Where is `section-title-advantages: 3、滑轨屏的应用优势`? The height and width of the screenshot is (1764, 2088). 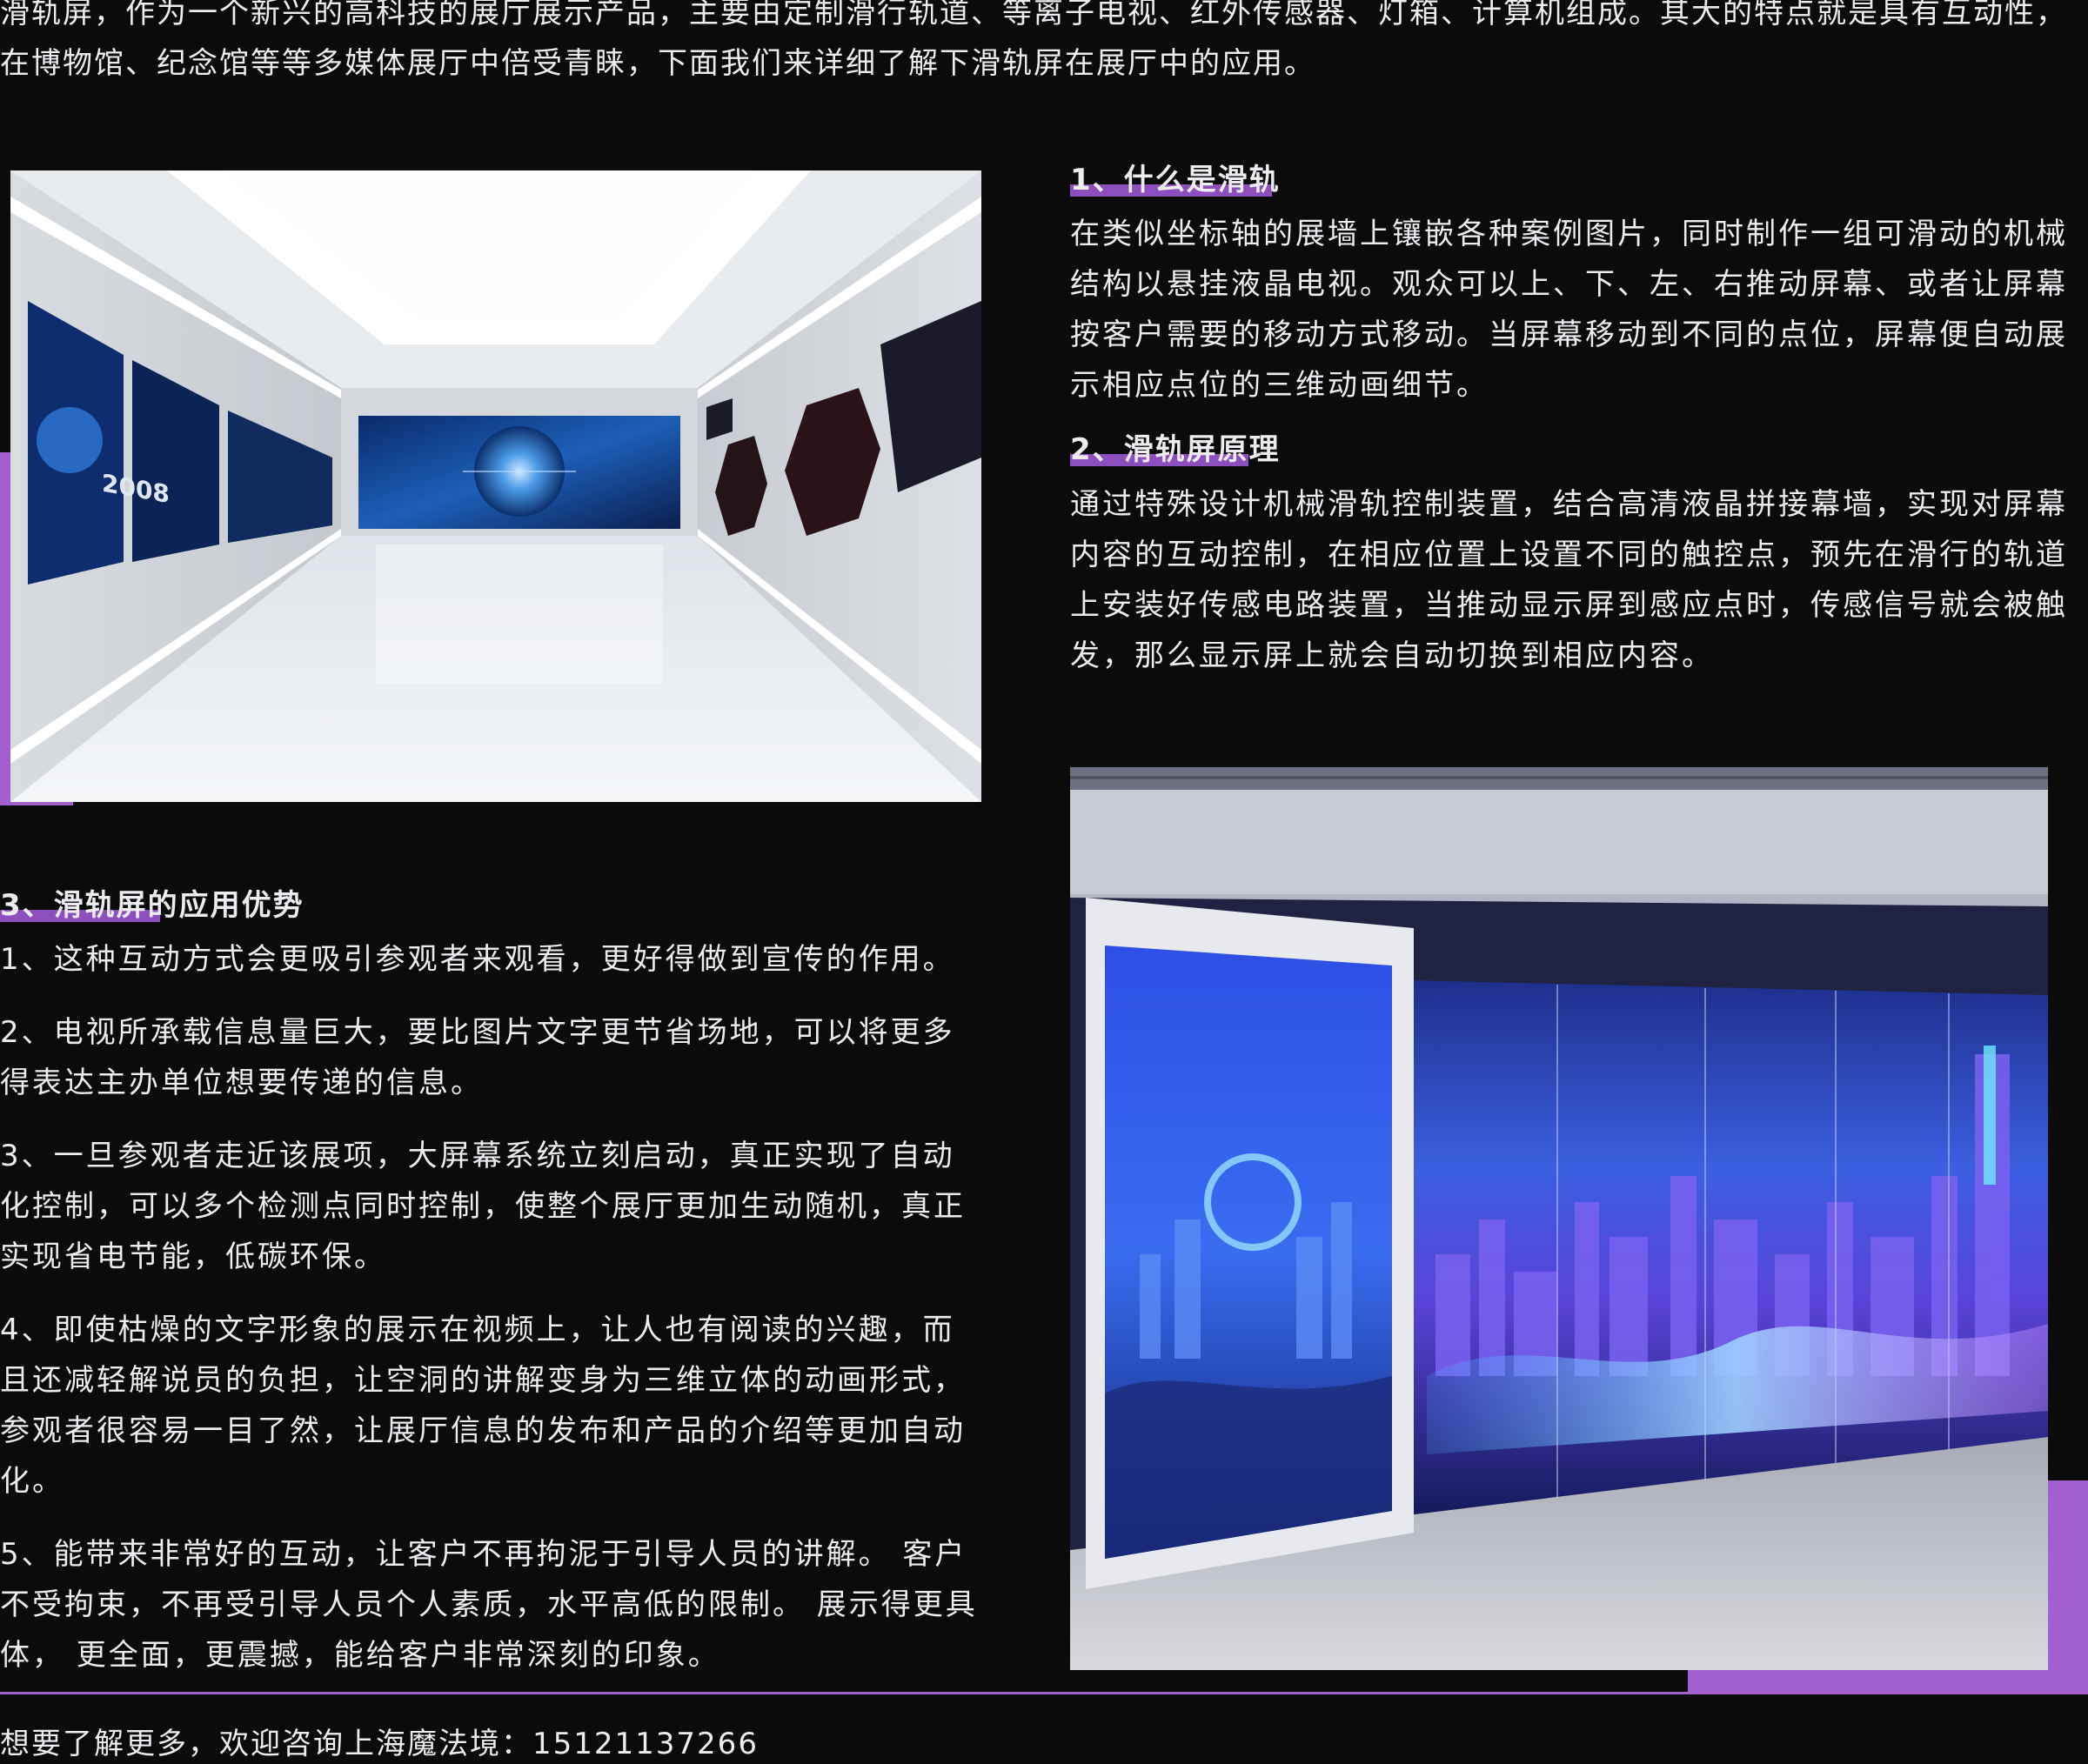
section-title-advantages: 3、滑轨屏的应用优势 is located at coordinates (152, 905).